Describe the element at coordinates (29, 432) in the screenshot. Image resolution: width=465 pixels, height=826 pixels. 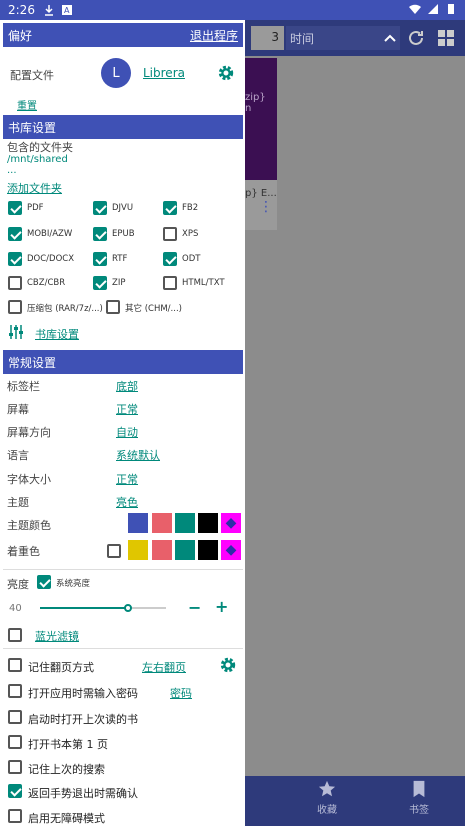
I see `setting-label: 屏幕方向` at that location.